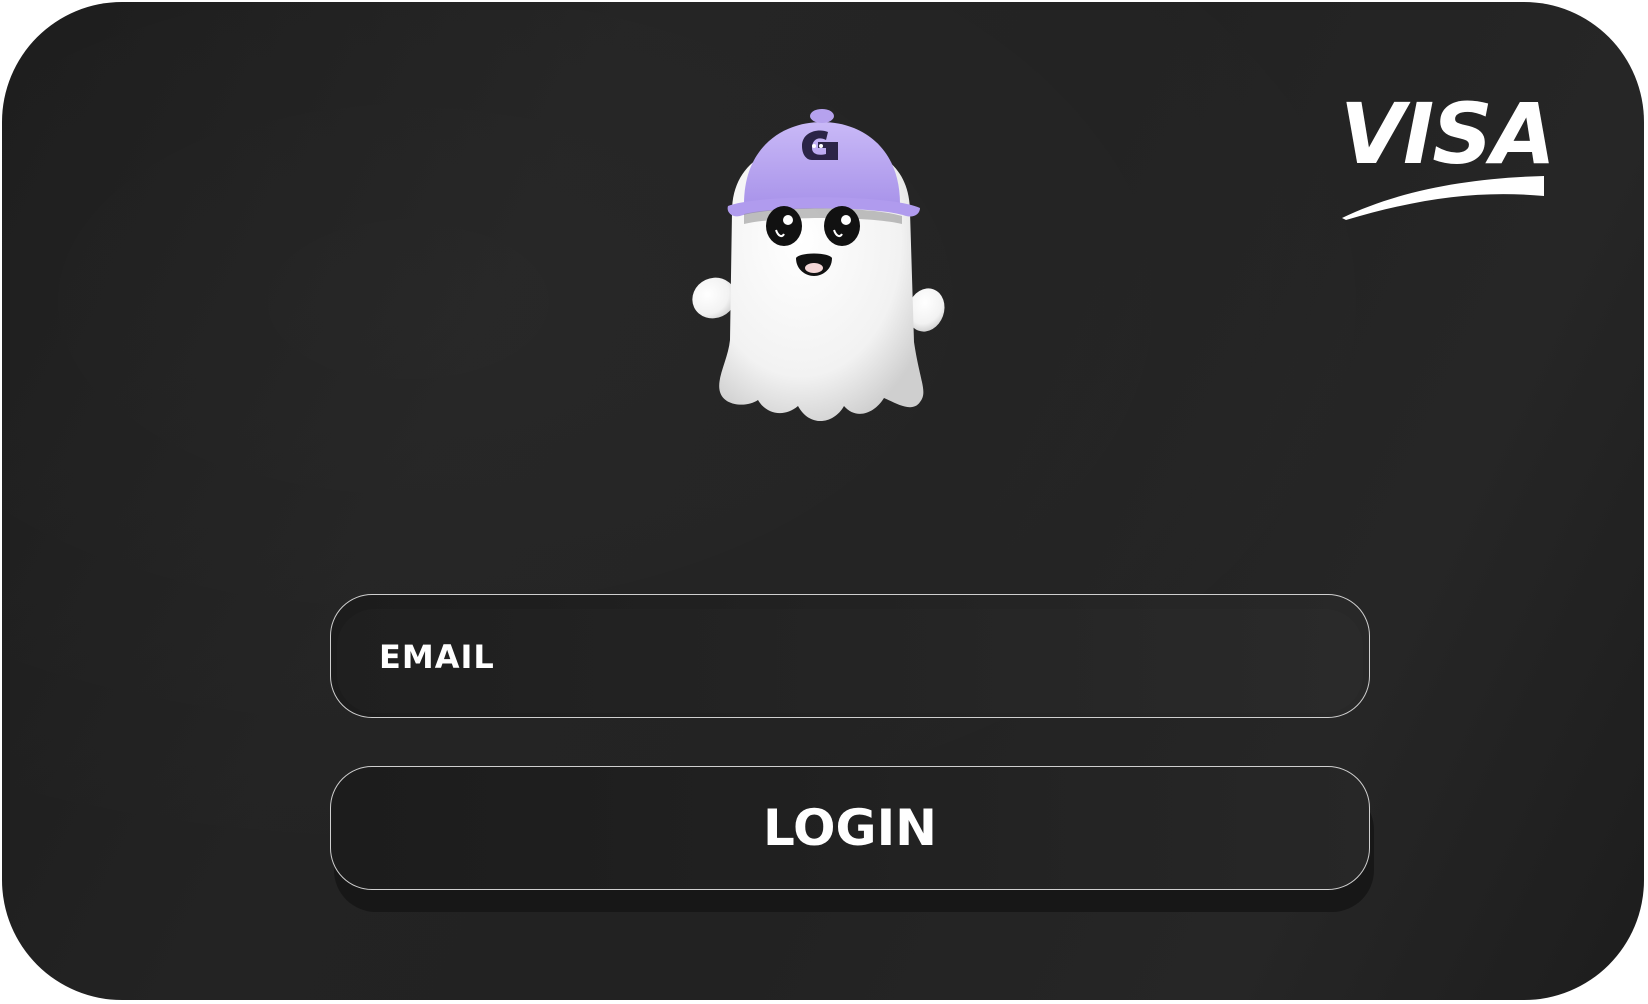  Describe the element at coordinates (818, 265) in the screenshot. I see `ghost-mascot-icon` at that location.